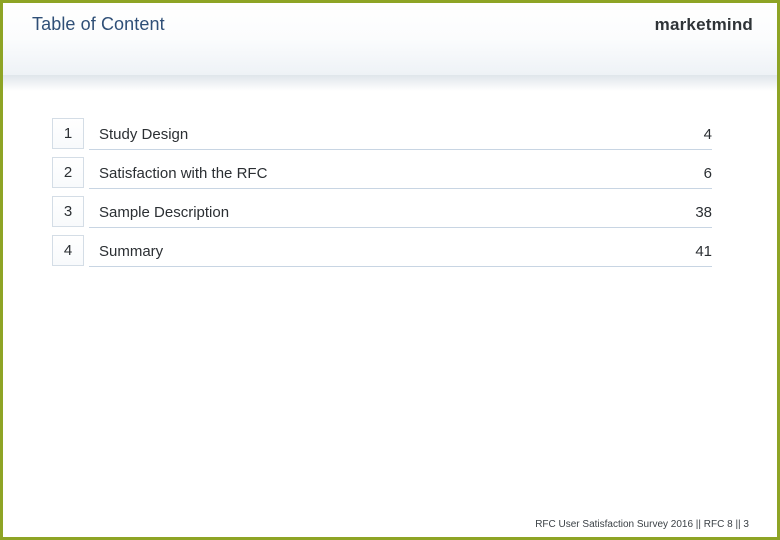  Describe the element at coordinates (703, 212) in the screenshot. I see `toc-entry-page: 38` at that location.